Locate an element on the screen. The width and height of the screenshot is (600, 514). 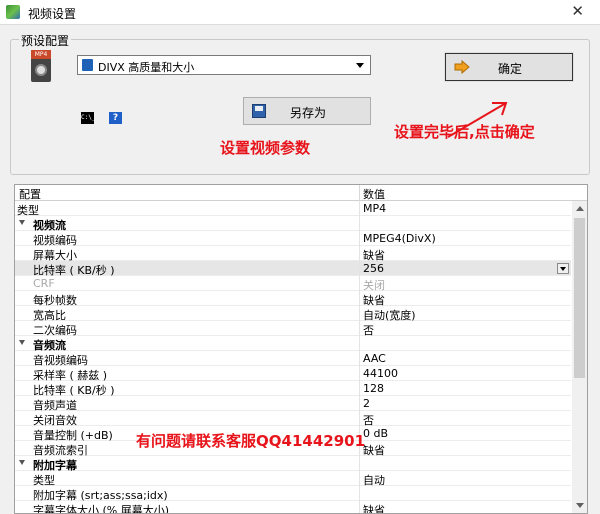
property-row: 类型 自动 is located at coordinates (293, 479).